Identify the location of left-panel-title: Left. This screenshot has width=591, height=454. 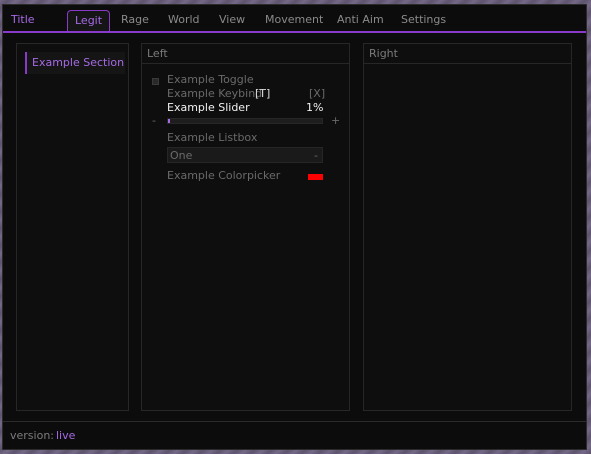
(245, 54).